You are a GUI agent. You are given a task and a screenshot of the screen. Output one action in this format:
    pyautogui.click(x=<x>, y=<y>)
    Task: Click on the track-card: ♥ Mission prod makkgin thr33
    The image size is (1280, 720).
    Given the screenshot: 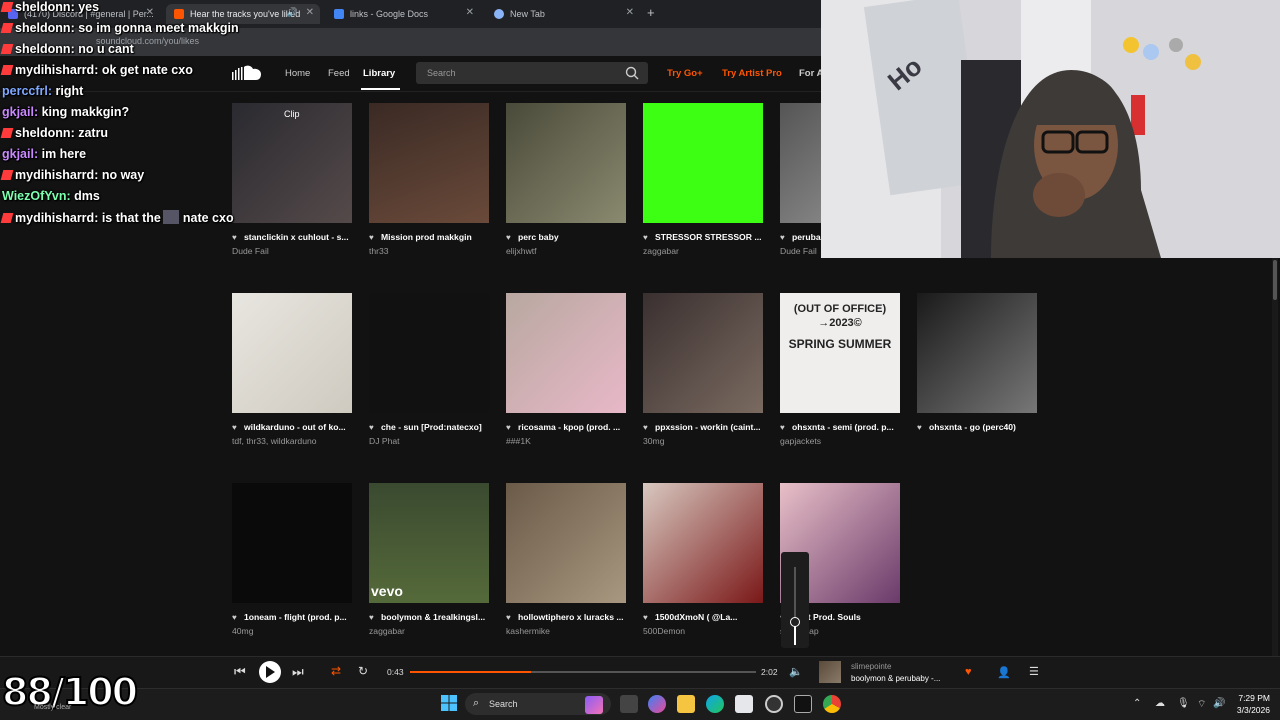 What is the action you would take?
    pyautogui.click(x=429, y=183)
    